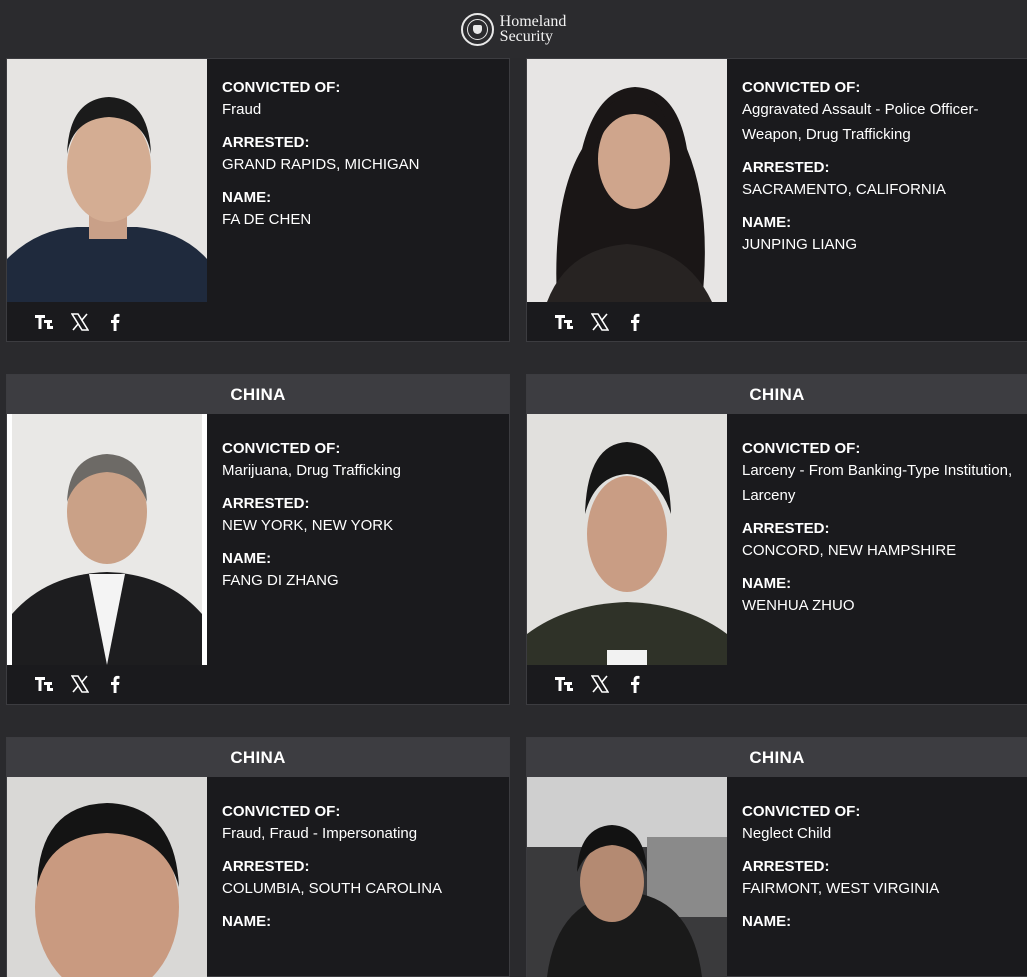 This screenshot has height=977, width=1027. What do you see at coordinates (267, 219) in the screenshot?
I see `name-value: FA DE CHEN` at bounding box center [267, 219].